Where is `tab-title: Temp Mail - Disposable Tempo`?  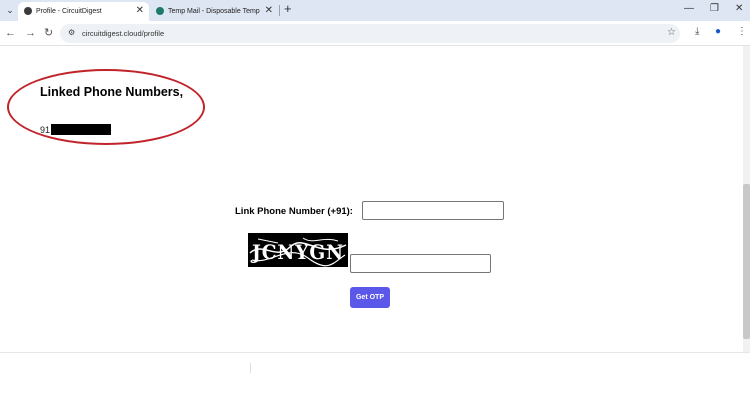 tab-title: Temp Mail - Disposable Tempo is located at coordinates (214, 11).